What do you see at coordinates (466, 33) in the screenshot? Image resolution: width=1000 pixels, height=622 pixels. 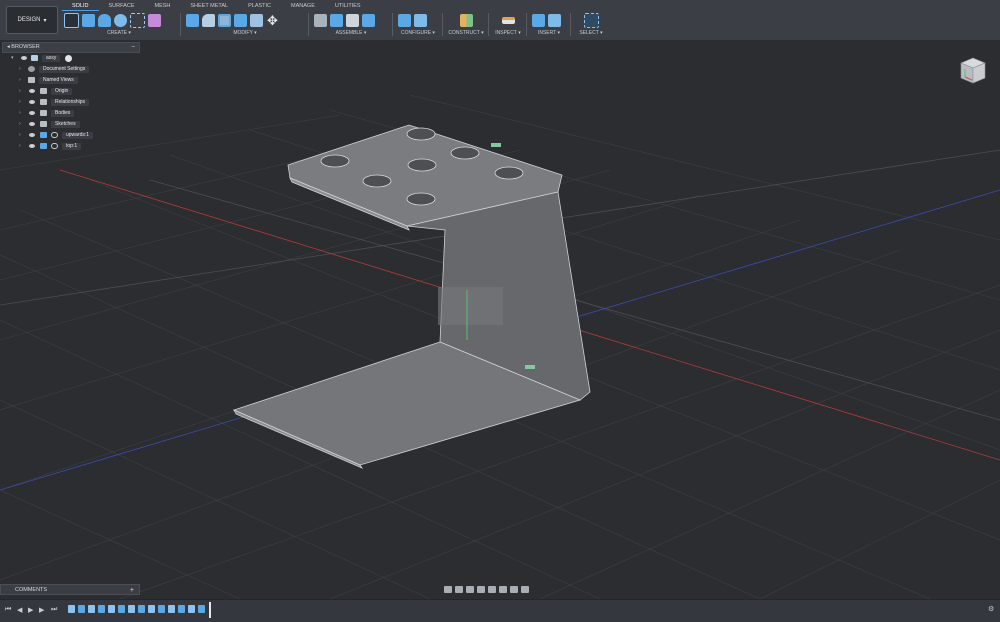 I see `construct-menu: CONSTRUCT ▾` at bounding box center [466, 33].